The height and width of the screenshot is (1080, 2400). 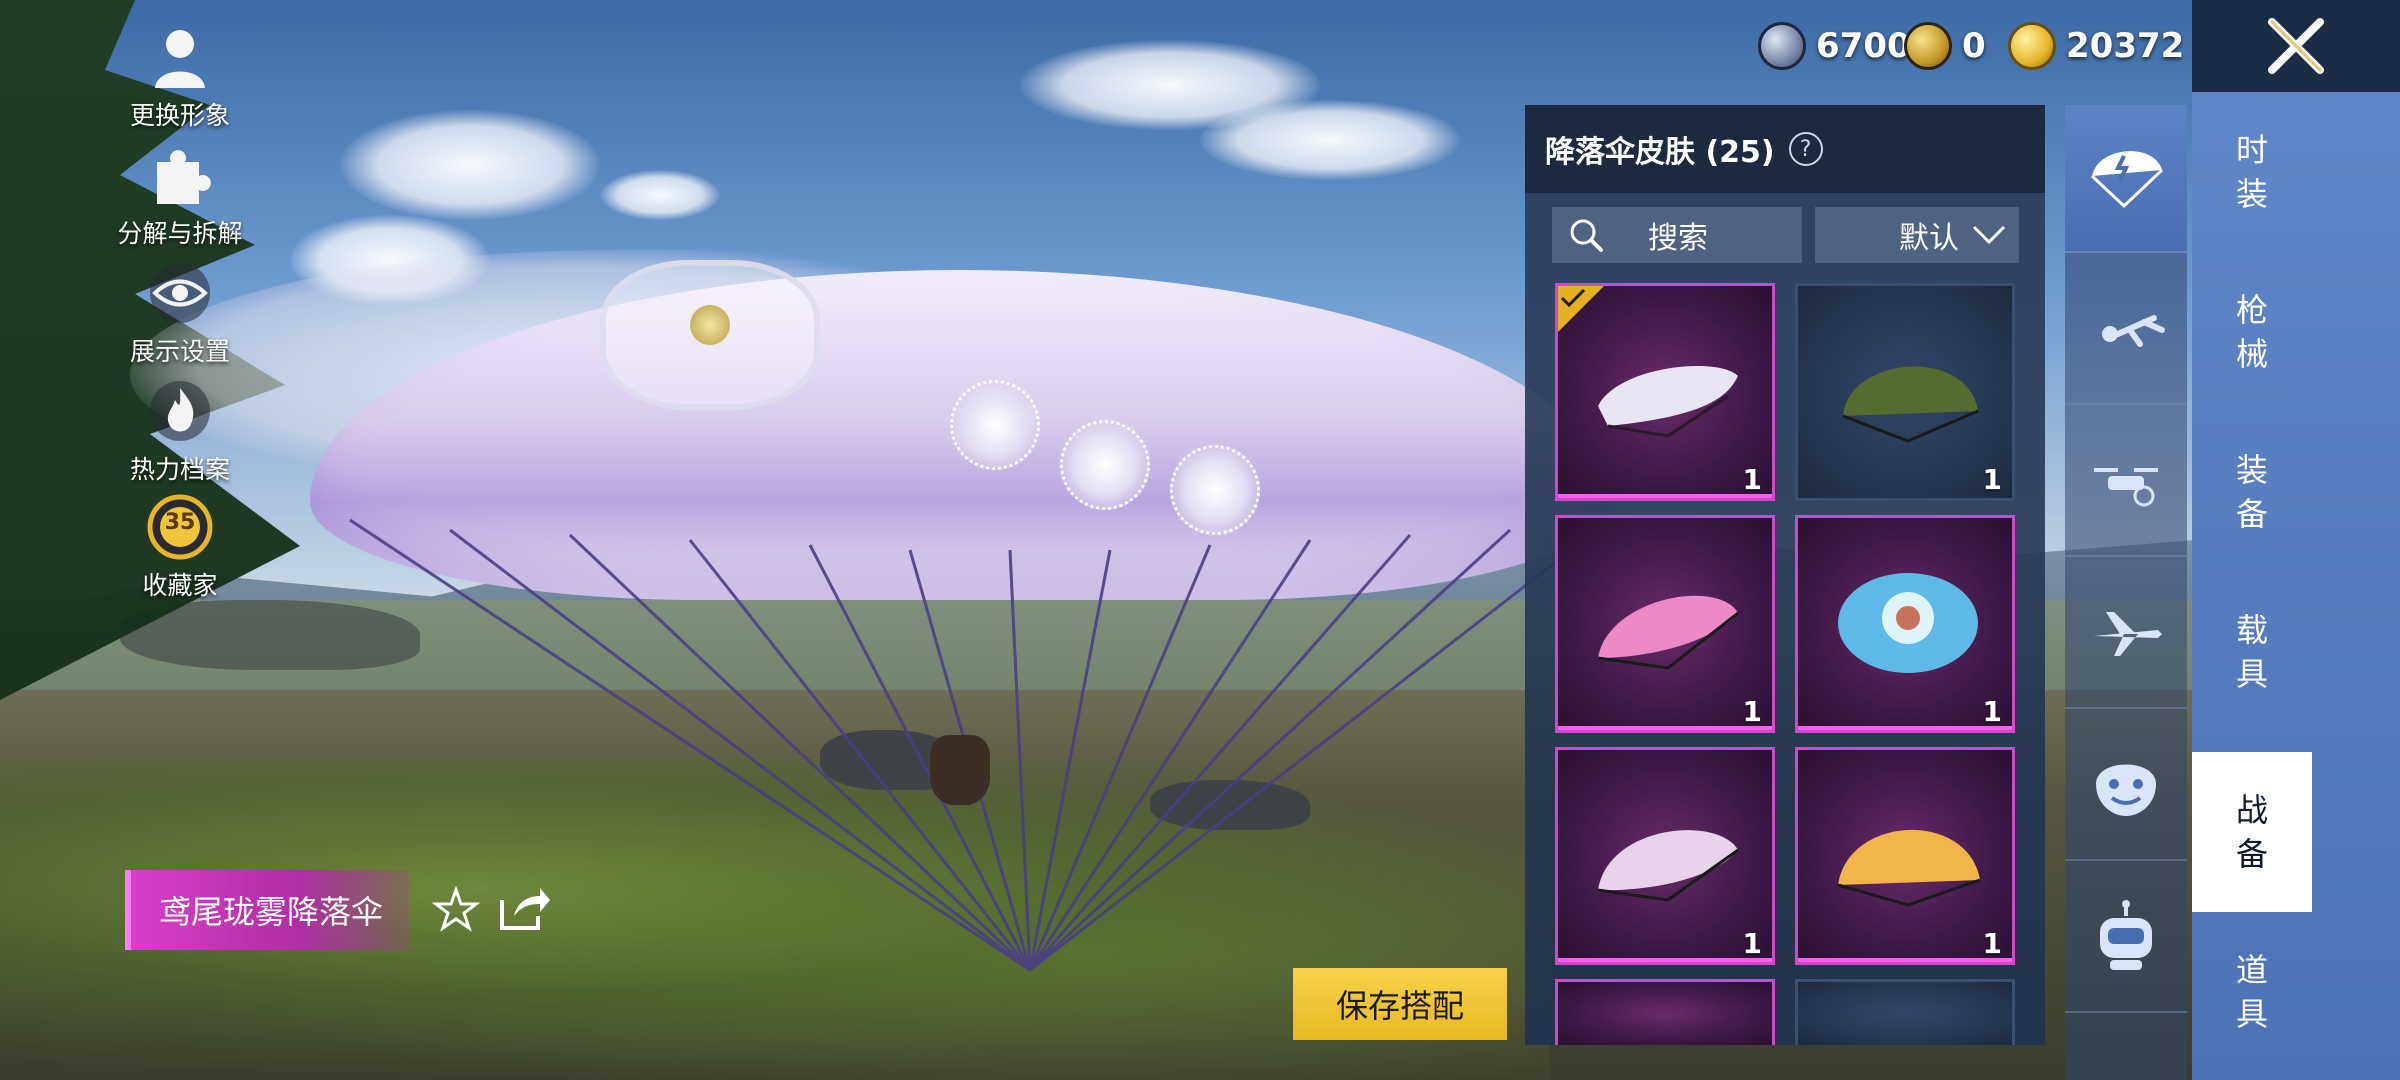 What do you see at coordinates (271, 912) in the screenshot?
I see `item-name-label: 鸢尾珑雾降落伞` at bounding box center [271, 912].